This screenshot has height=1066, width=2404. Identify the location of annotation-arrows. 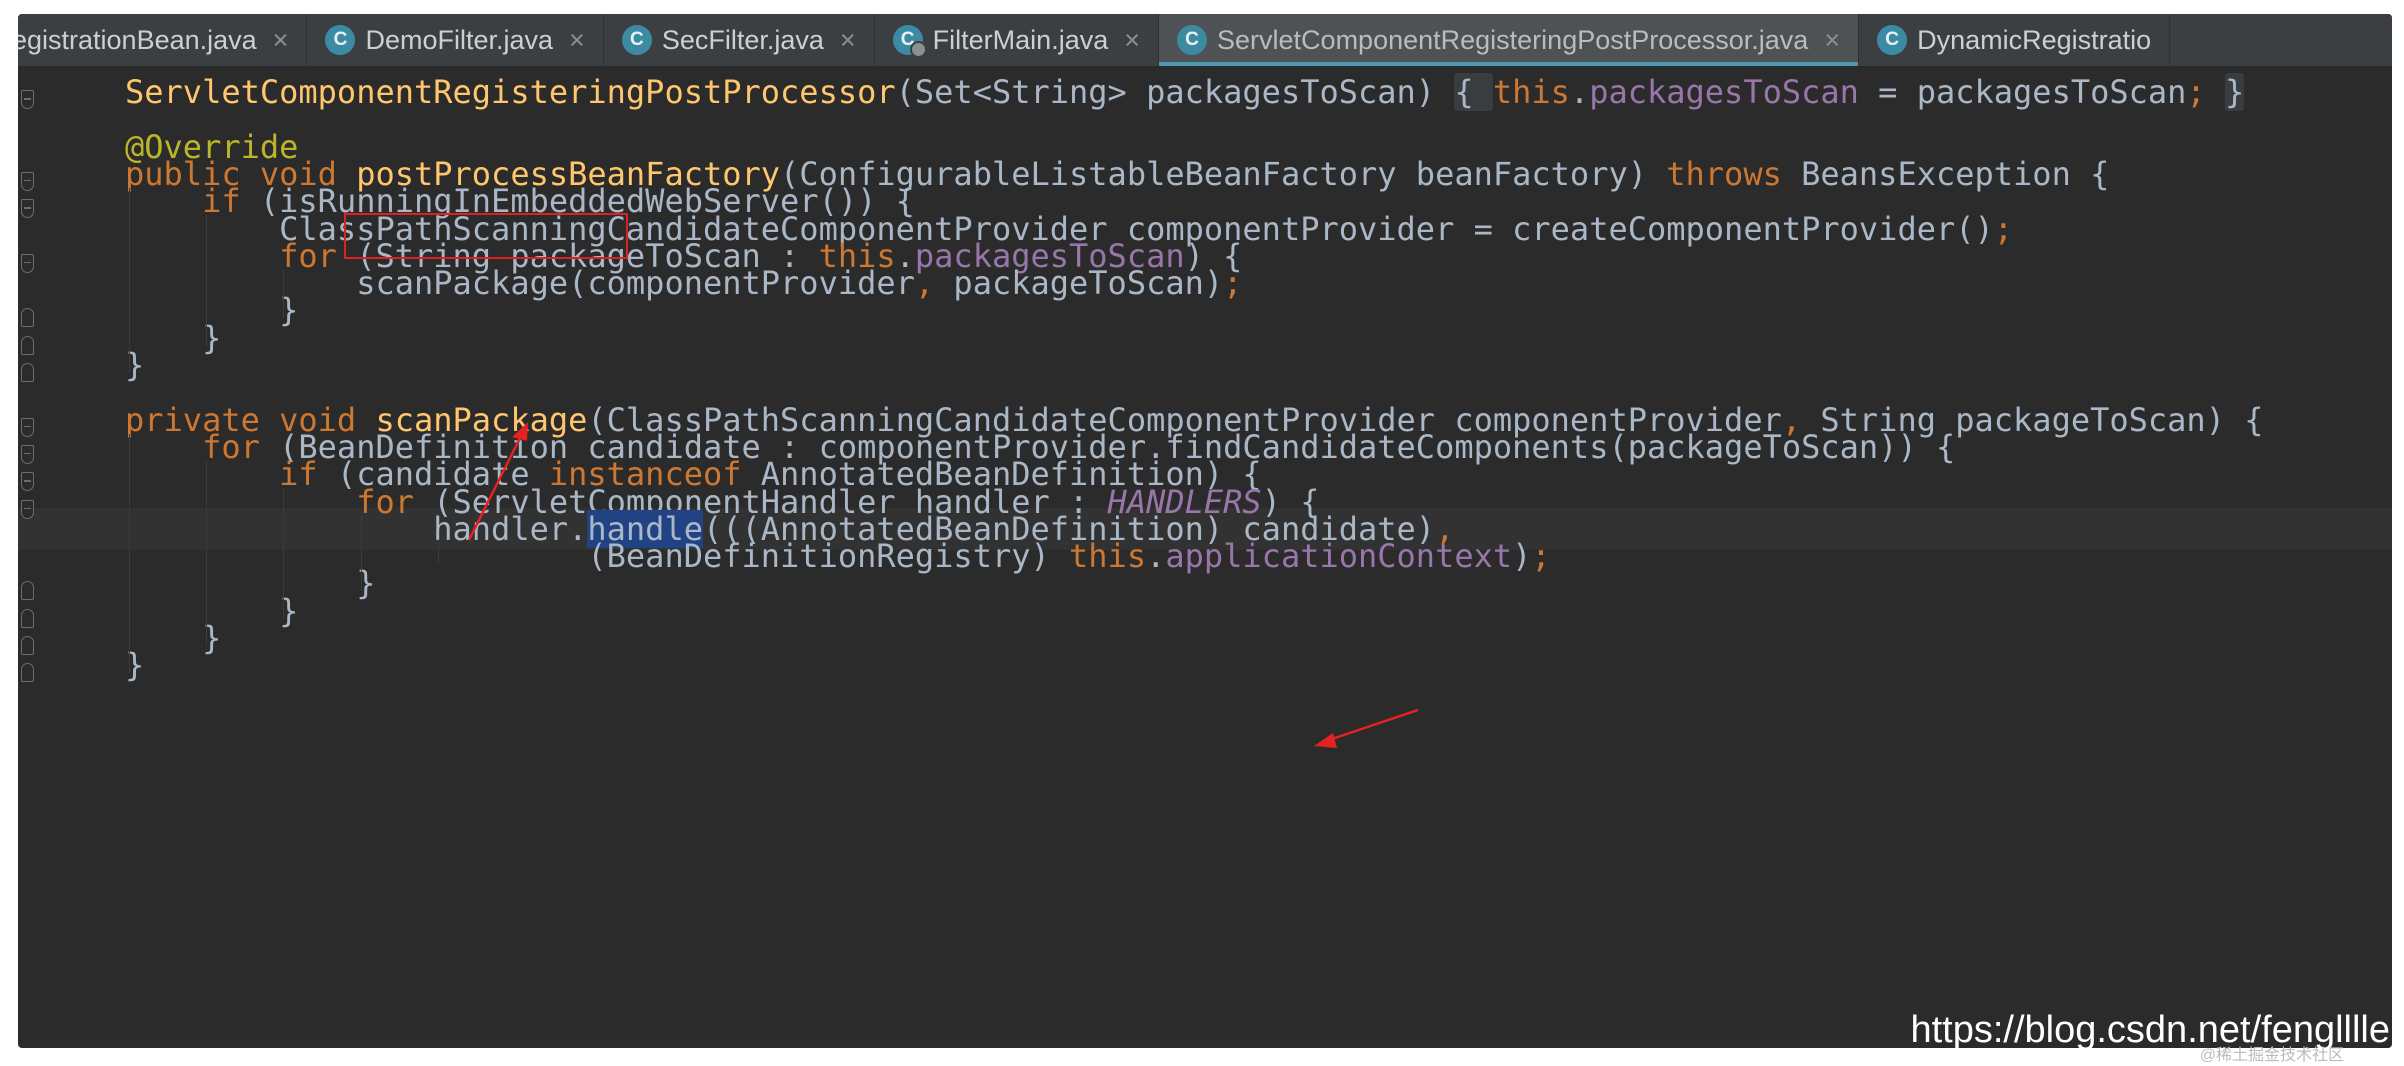
(943, 585).